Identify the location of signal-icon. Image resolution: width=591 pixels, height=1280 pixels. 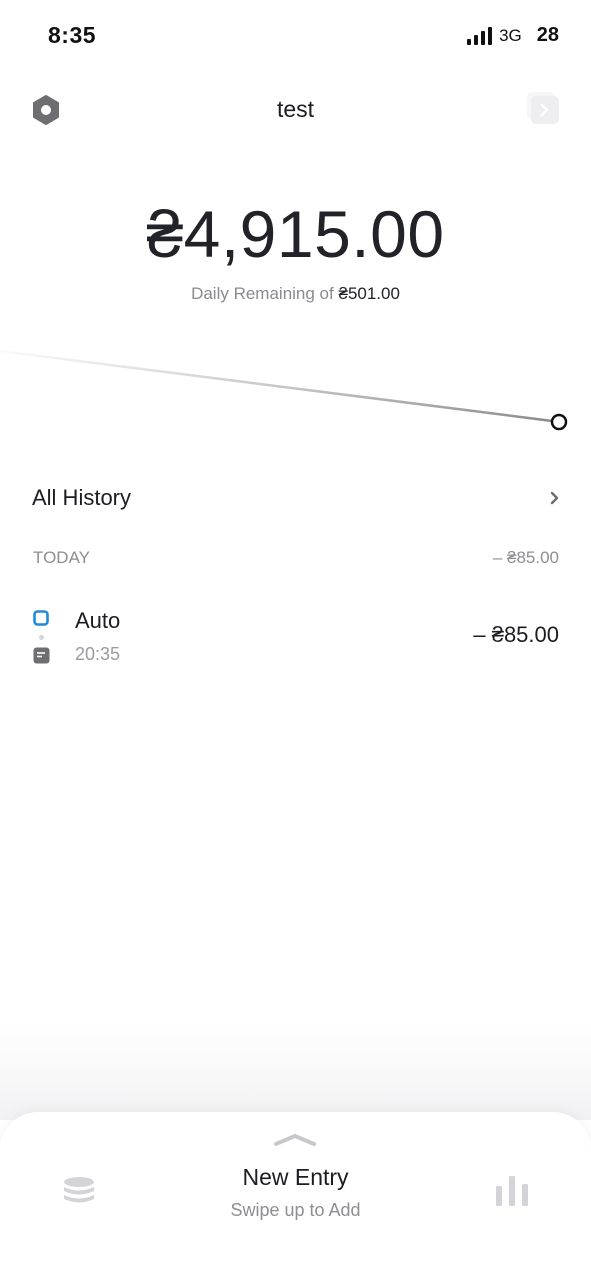
(480, 35).